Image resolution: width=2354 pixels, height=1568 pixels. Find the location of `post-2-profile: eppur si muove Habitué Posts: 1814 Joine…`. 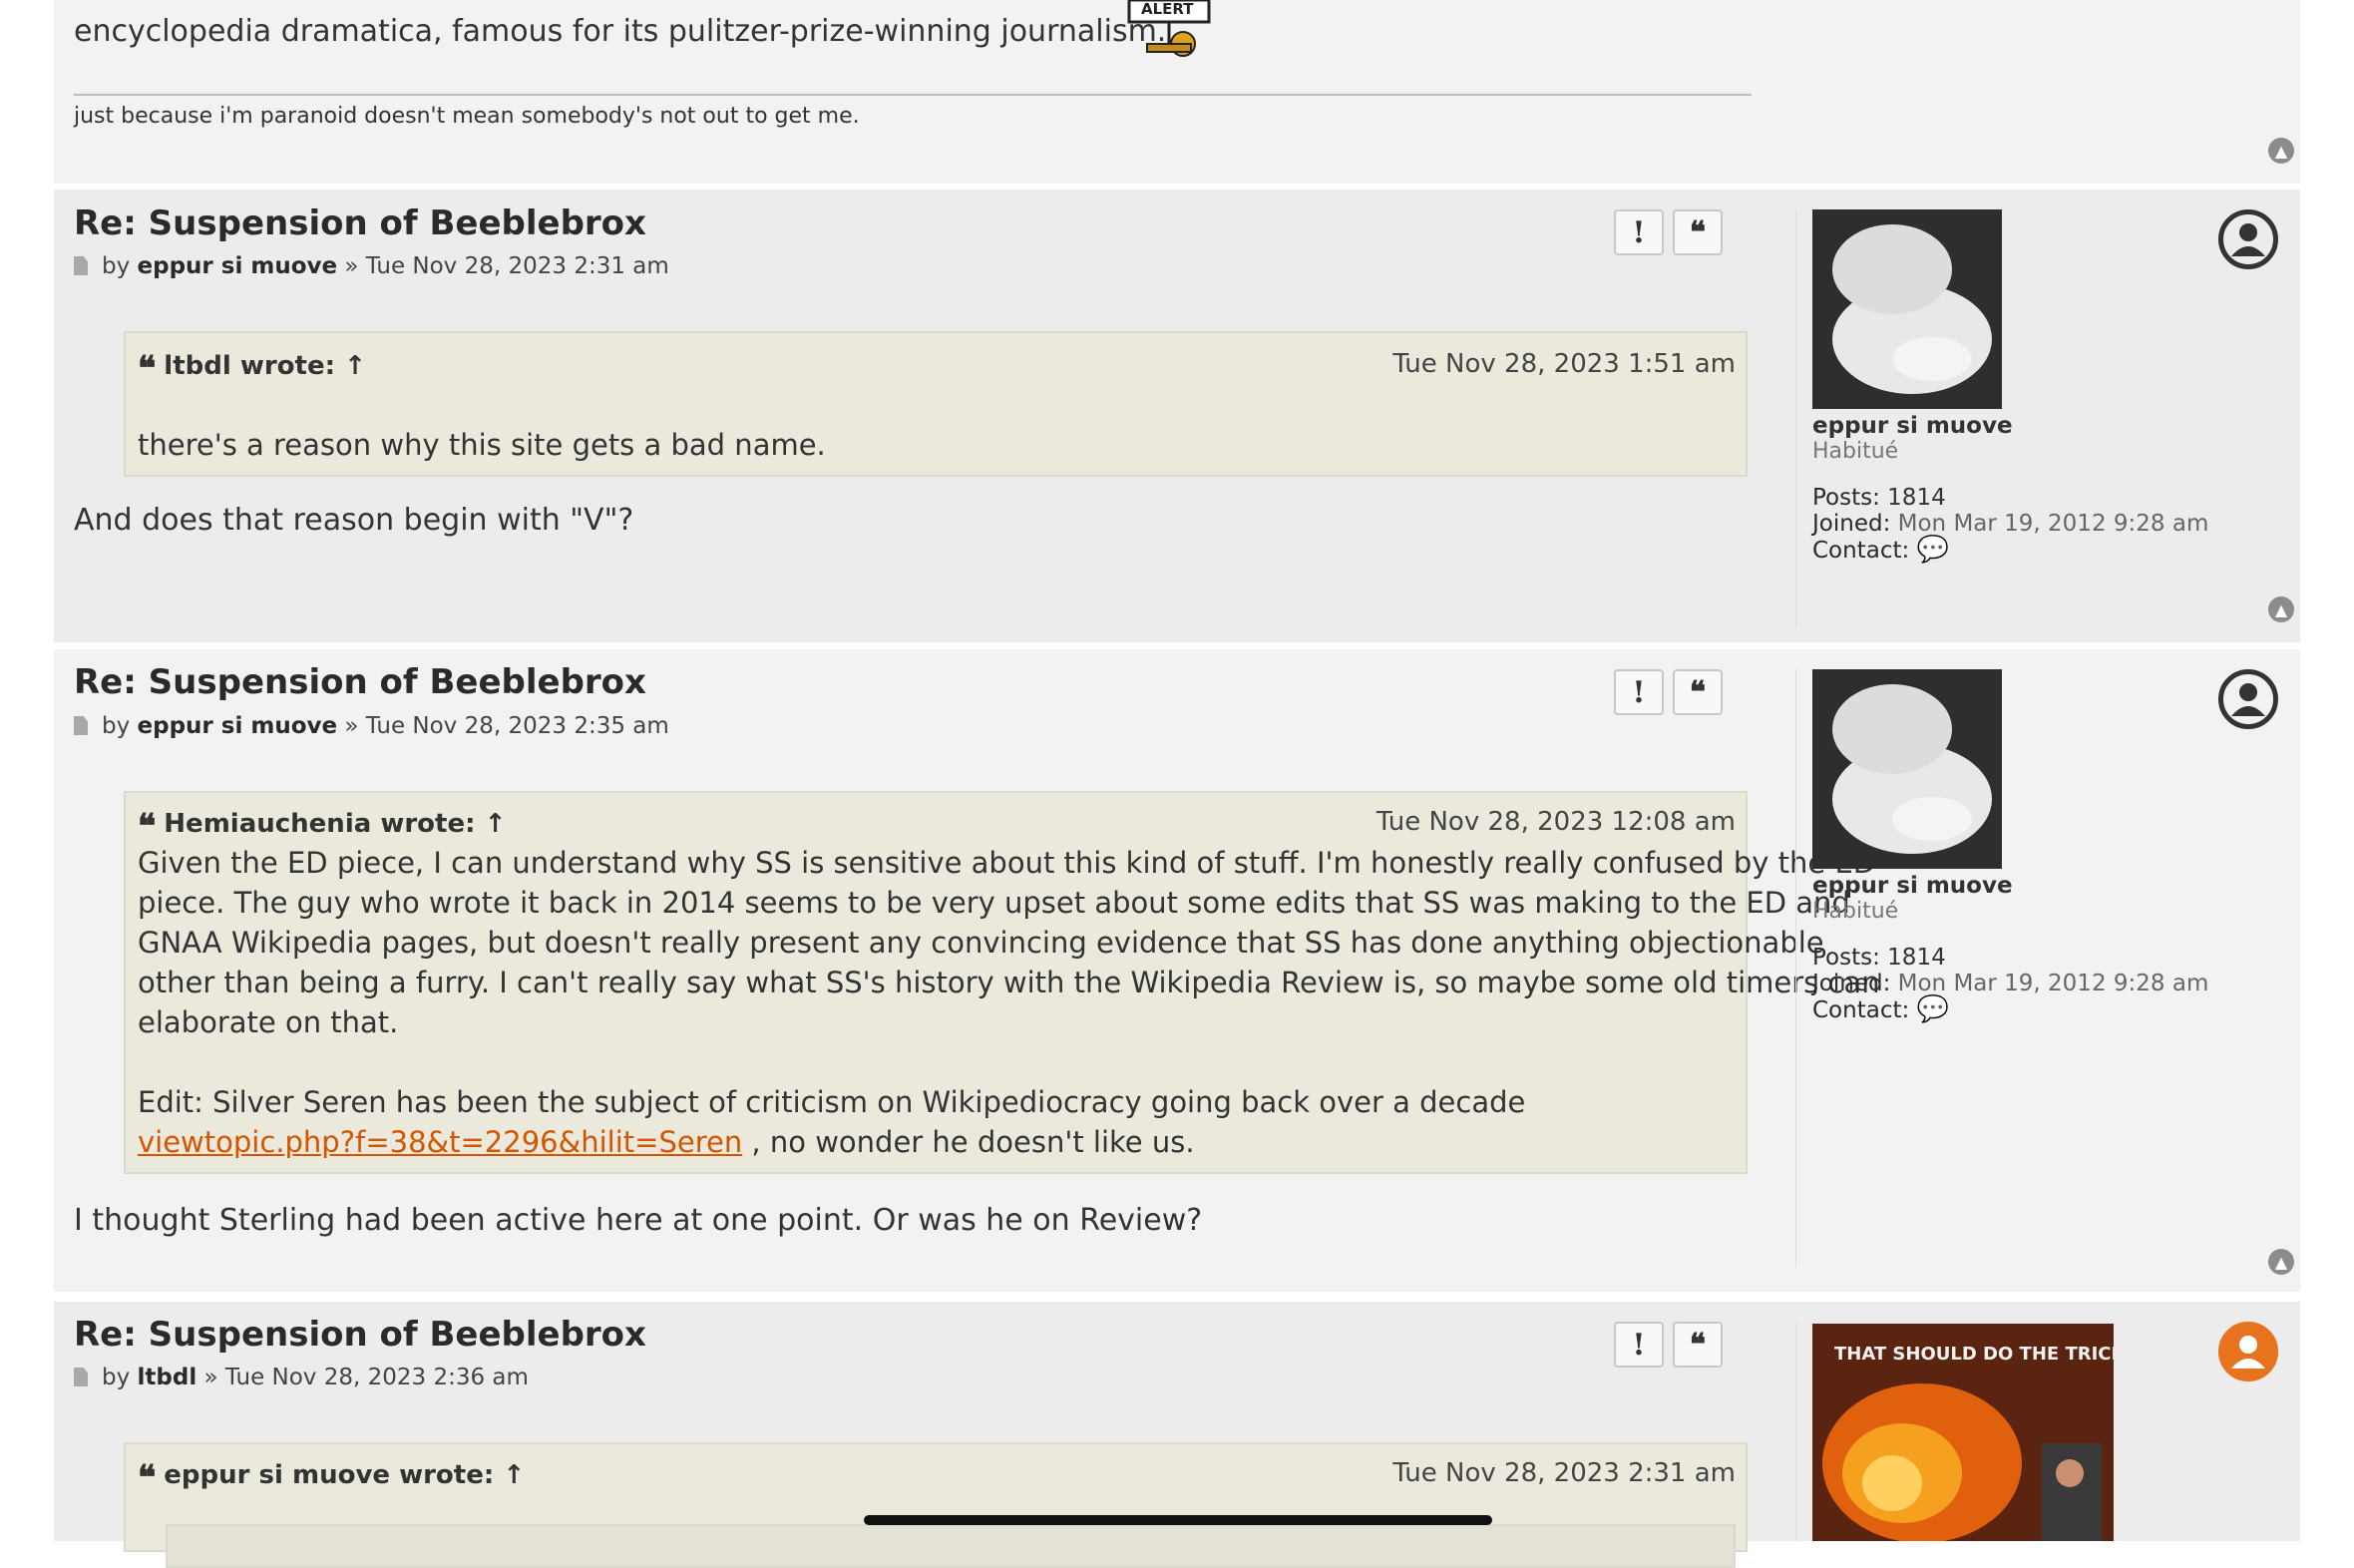

post-2-profile: eppur si muove Habitué Posts: 1814 Joine… is located at coordinates (2011, 949).